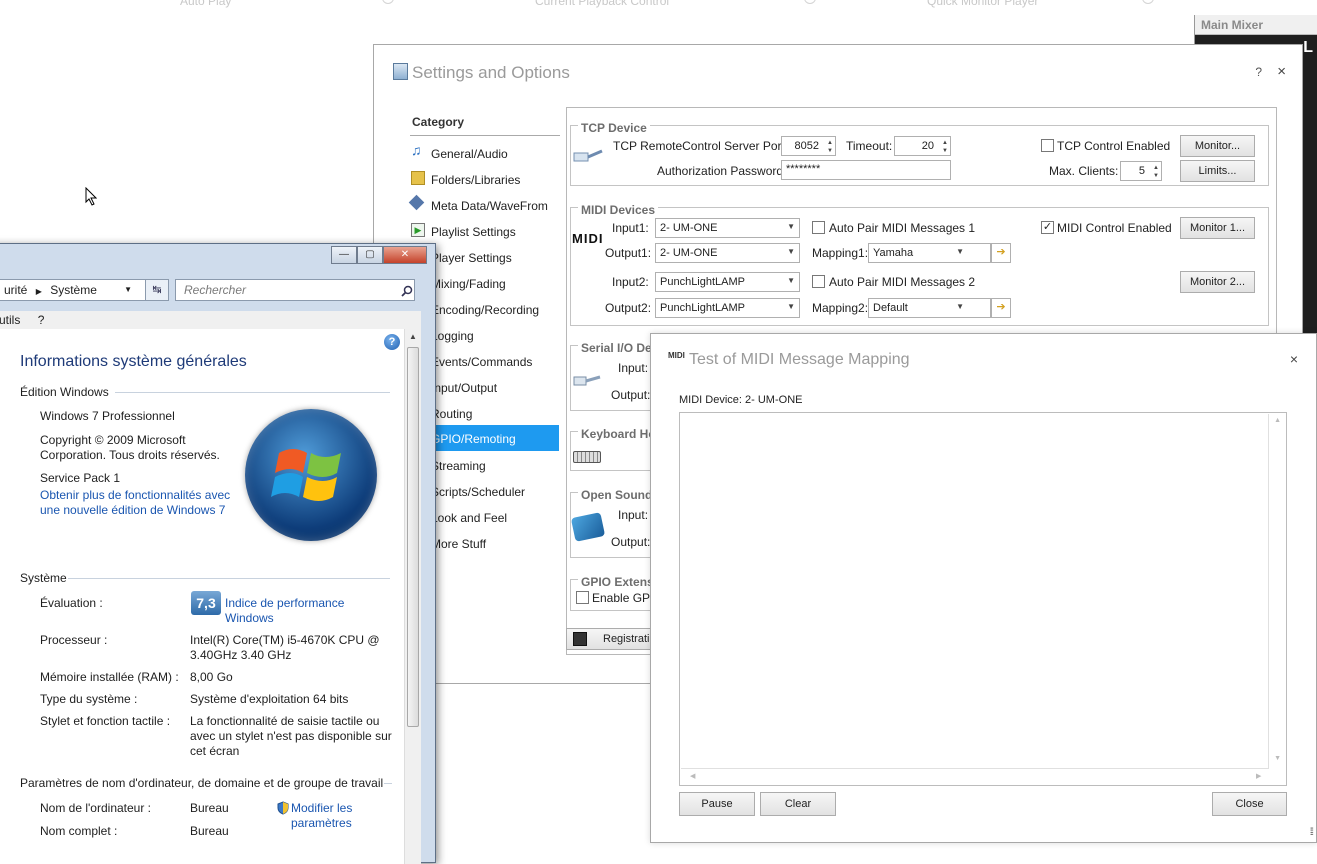 Image resolution: width=1317 pixels, height=864 pixels. Describe the element at coordinates (407, 291) in the screenshot. I see `search-icon` at that location.